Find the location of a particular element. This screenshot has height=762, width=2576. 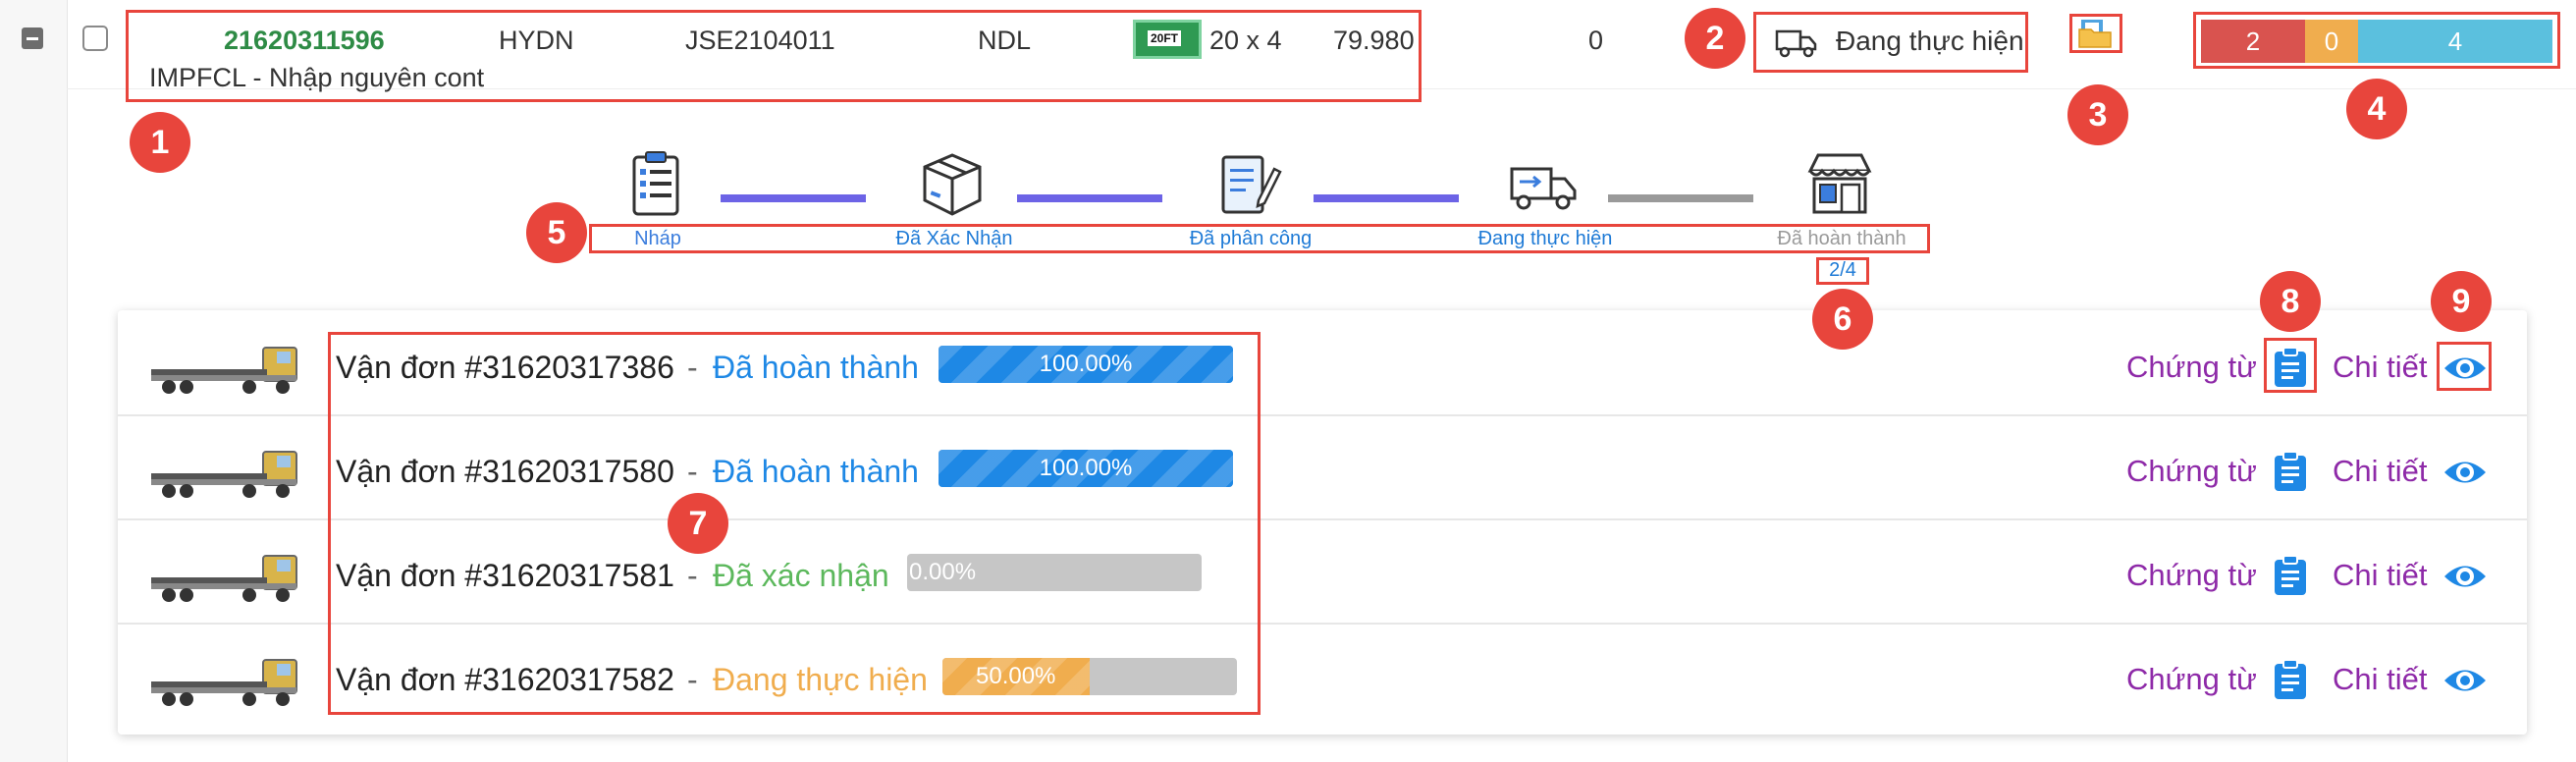

order-code-link: 21620311596 is located at coordinates (304, 41).